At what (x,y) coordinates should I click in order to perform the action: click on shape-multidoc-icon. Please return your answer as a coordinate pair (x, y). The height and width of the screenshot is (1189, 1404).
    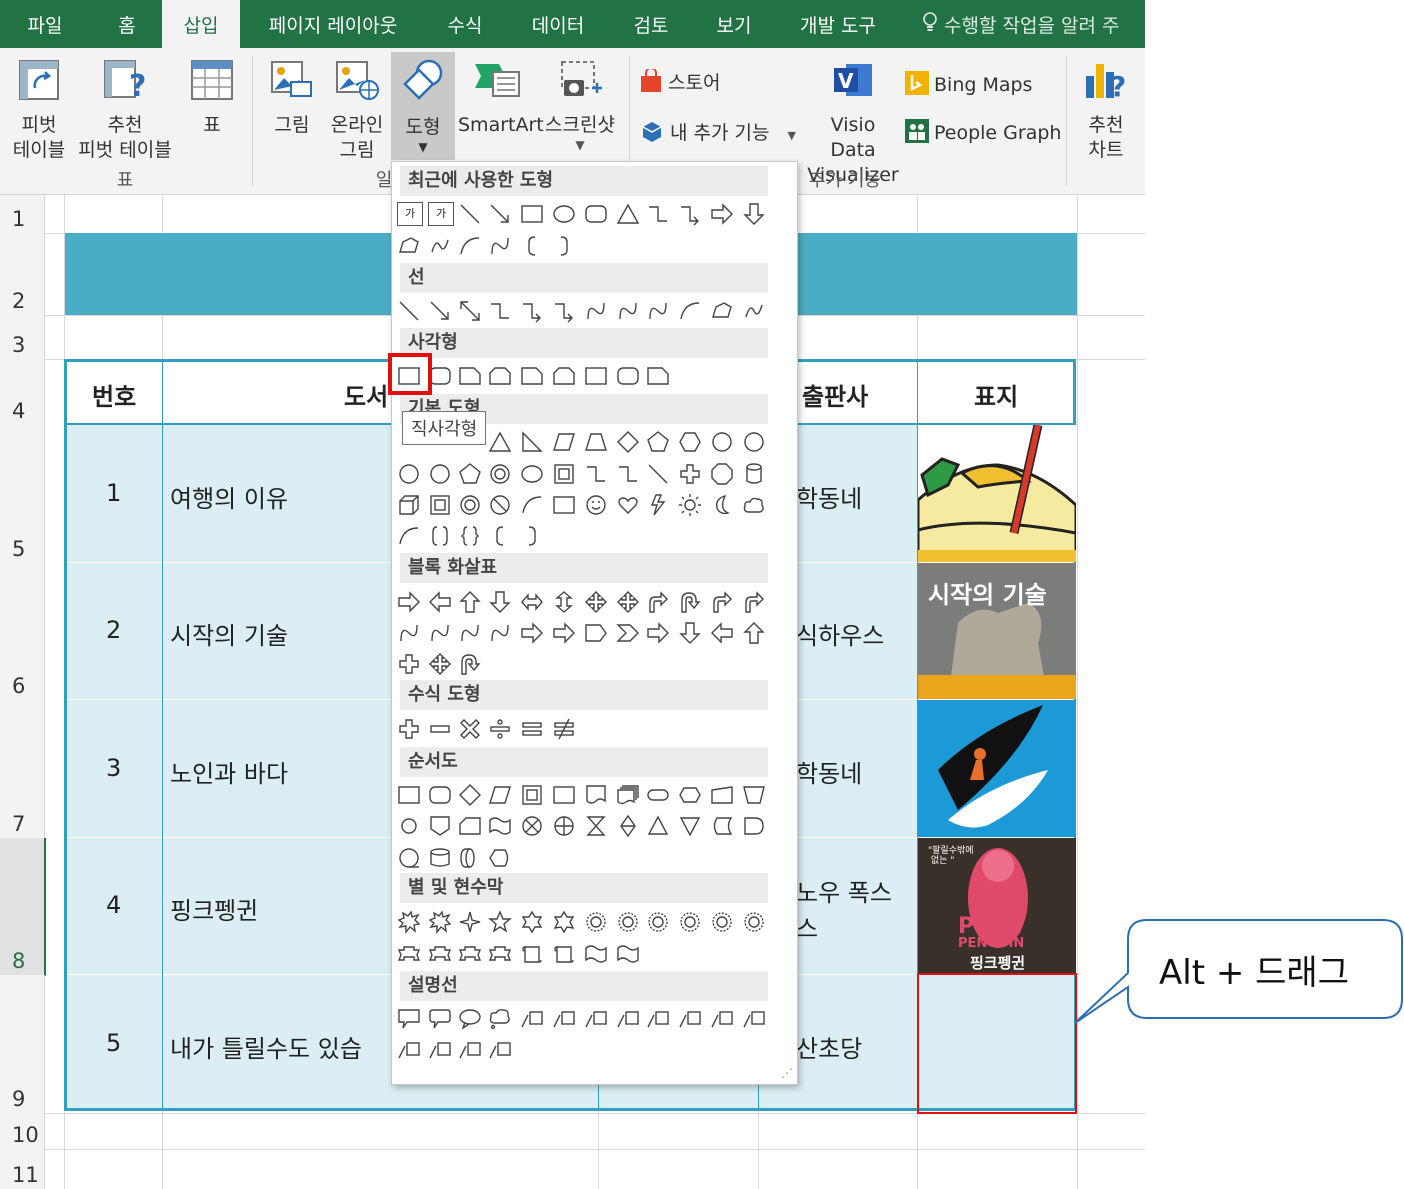
    Looking at the image, I should click on (628, 795).